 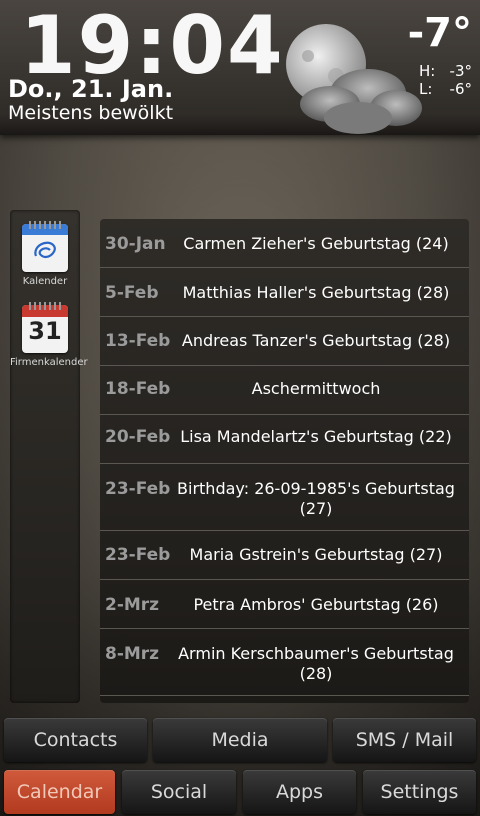 What do you see at coordinates (427, 71) in the screenshot?
I see `high-label: H:` at bounding box center [427, 71].